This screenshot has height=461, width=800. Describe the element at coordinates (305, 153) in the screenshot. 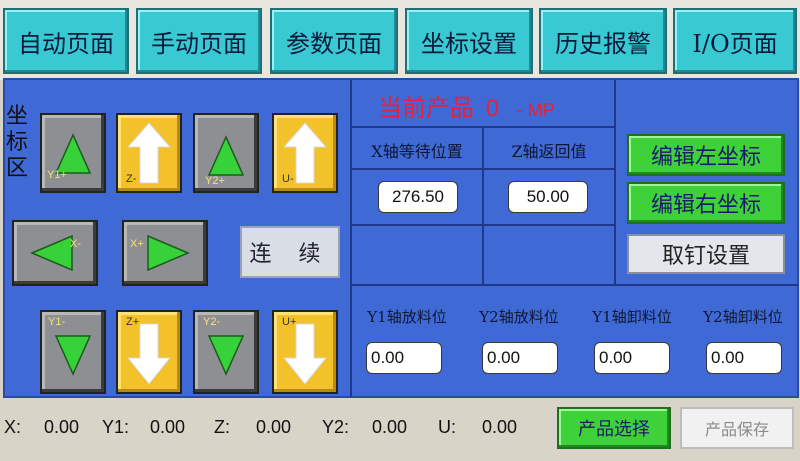

I see `jog-u-minus-button: U-` at that location.